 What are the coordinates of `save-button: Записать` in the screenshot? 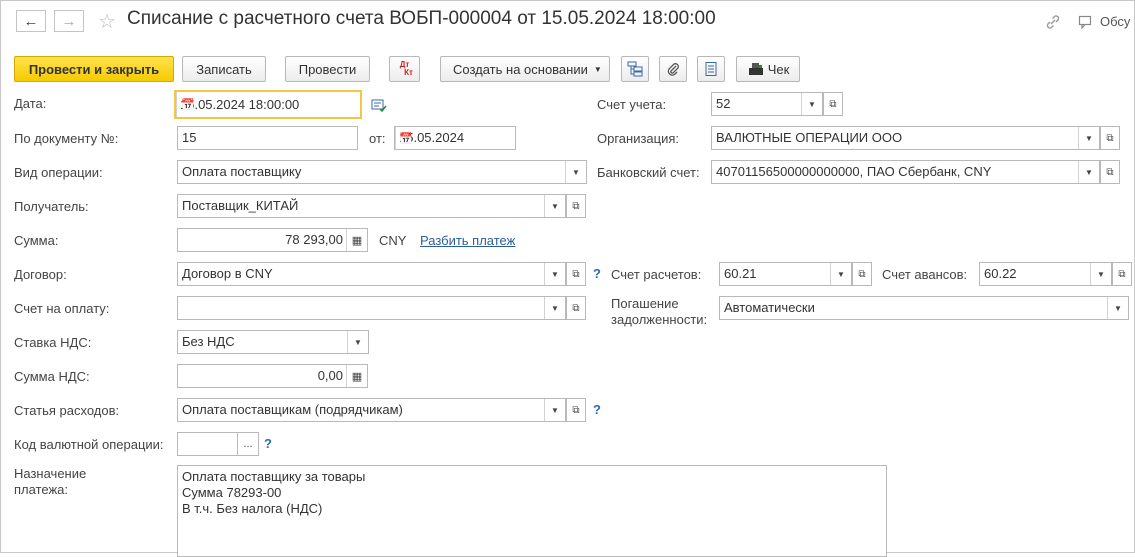 It's located at (224, 69).